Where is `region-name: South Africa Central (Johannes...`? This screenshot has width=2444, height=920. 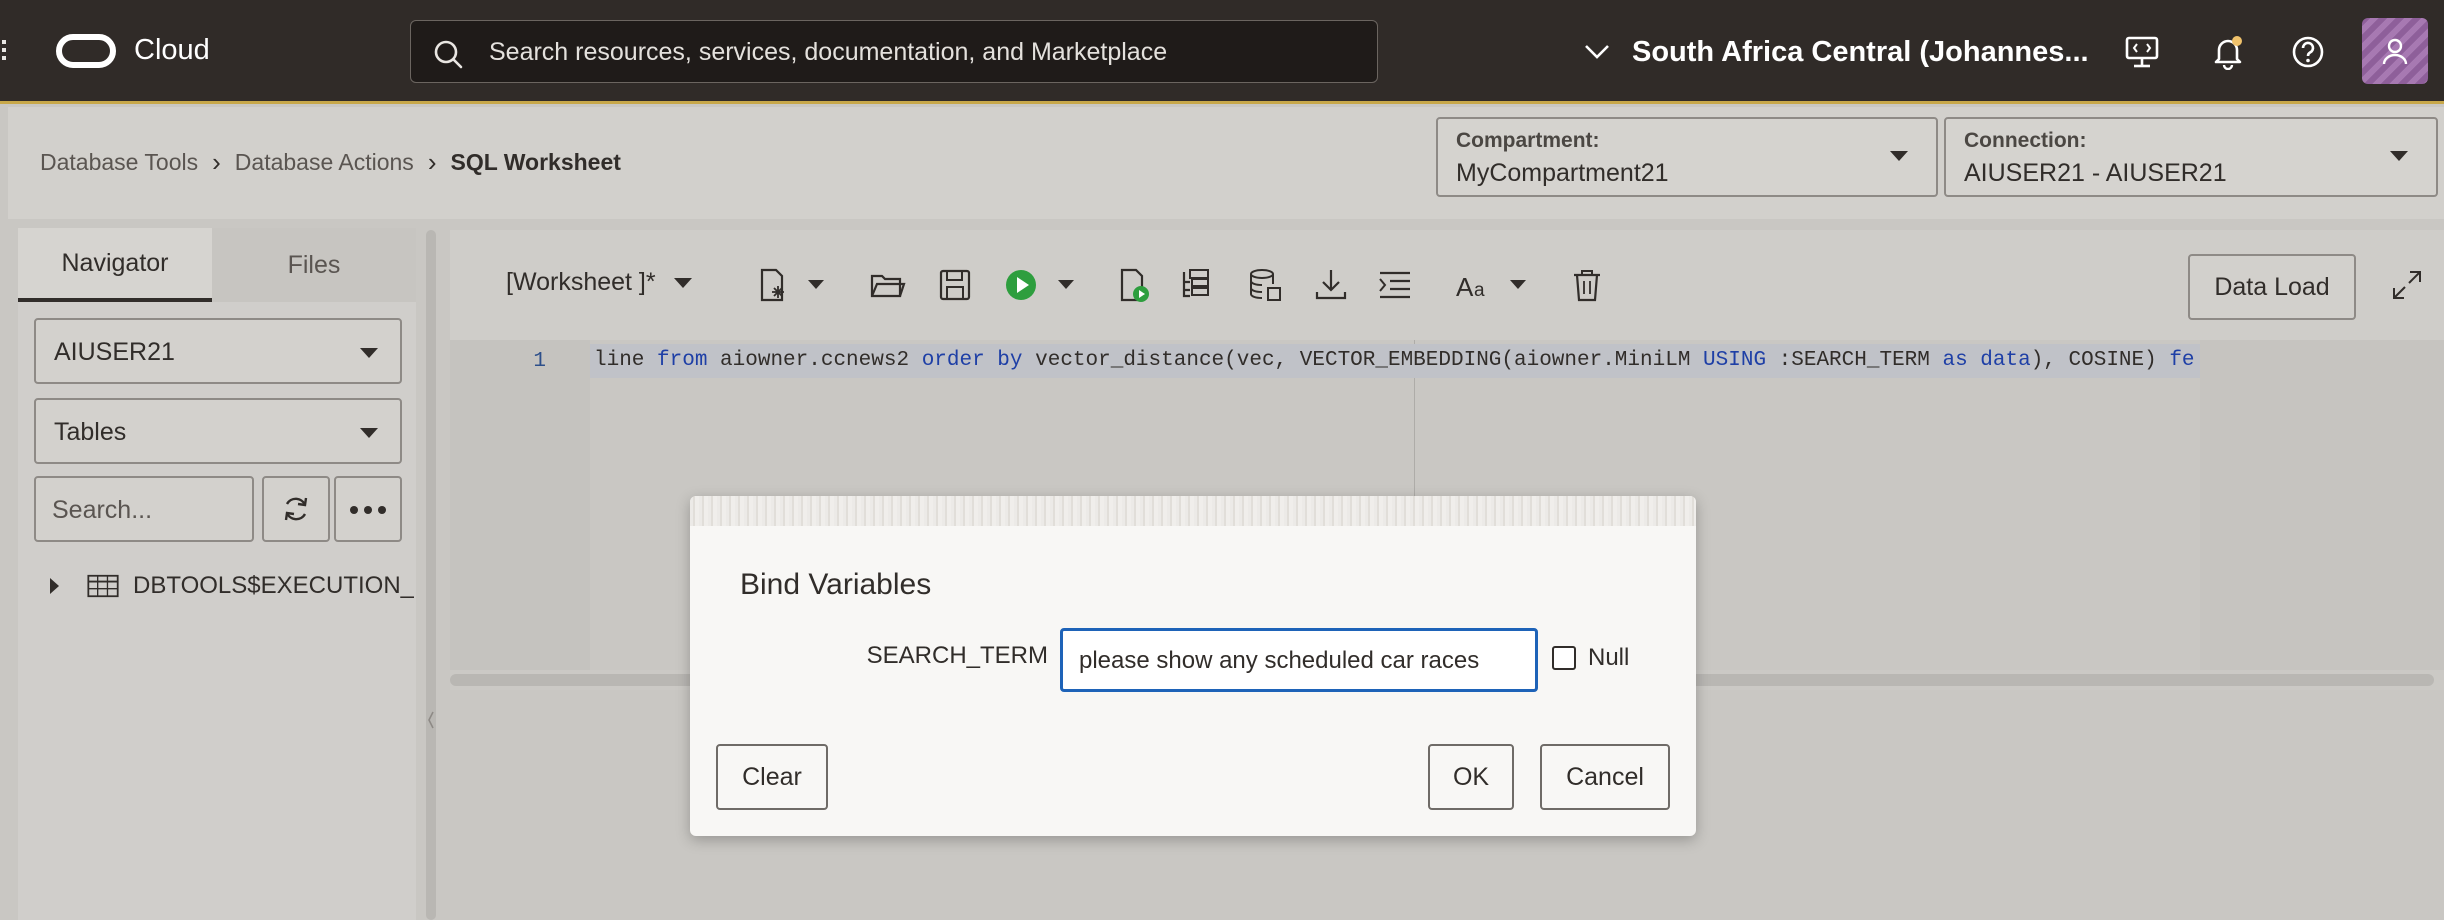 region-name: South Africa Central (Johannes... is located at coordinates (1860, 51).